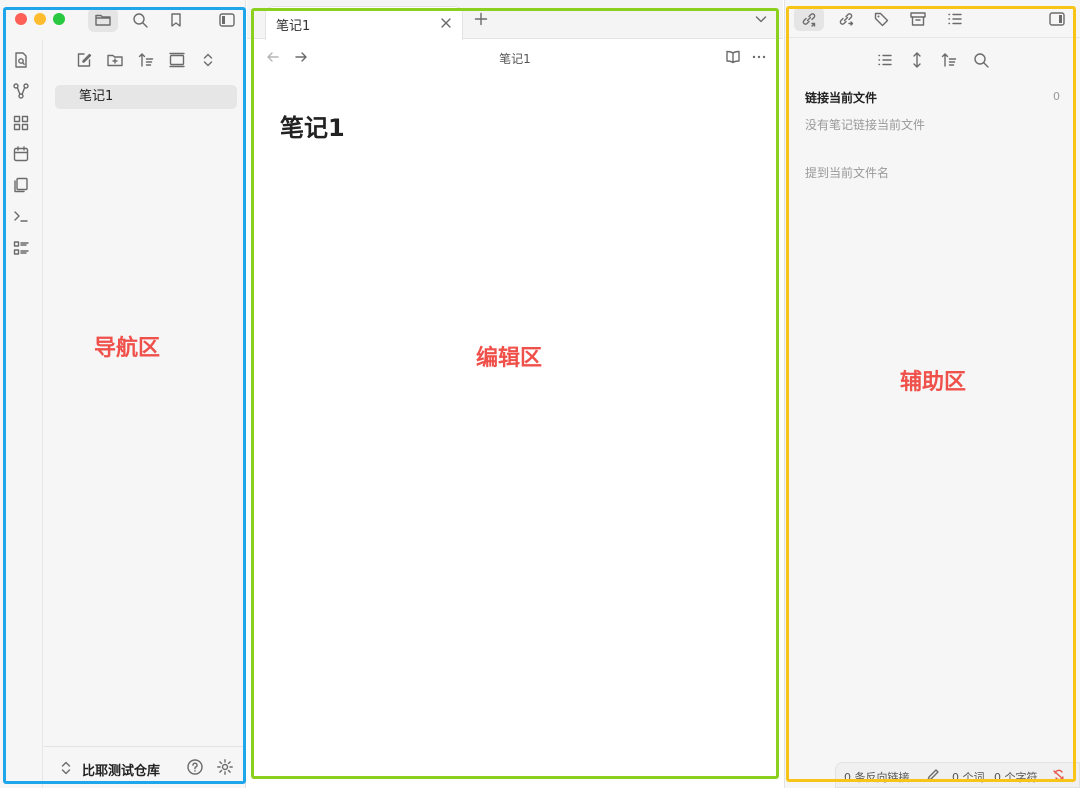  I want to click on view-header: 笔记1, so click(515, 58).